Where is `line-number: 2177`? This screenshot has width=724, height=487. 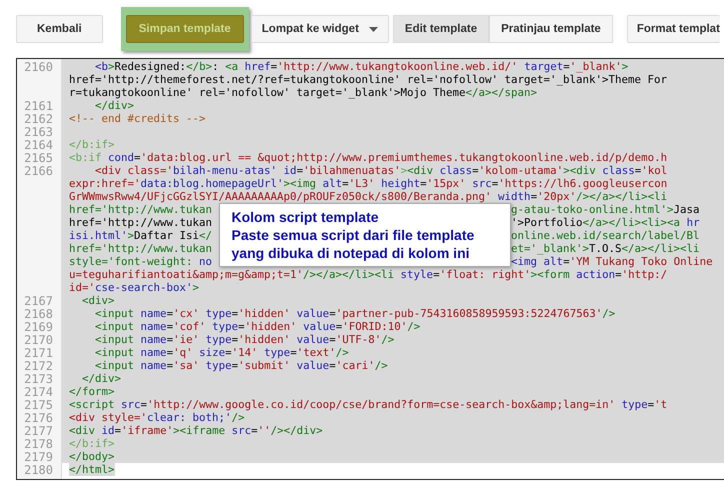 line-number: 2177 is located at coordinates (38, 431).